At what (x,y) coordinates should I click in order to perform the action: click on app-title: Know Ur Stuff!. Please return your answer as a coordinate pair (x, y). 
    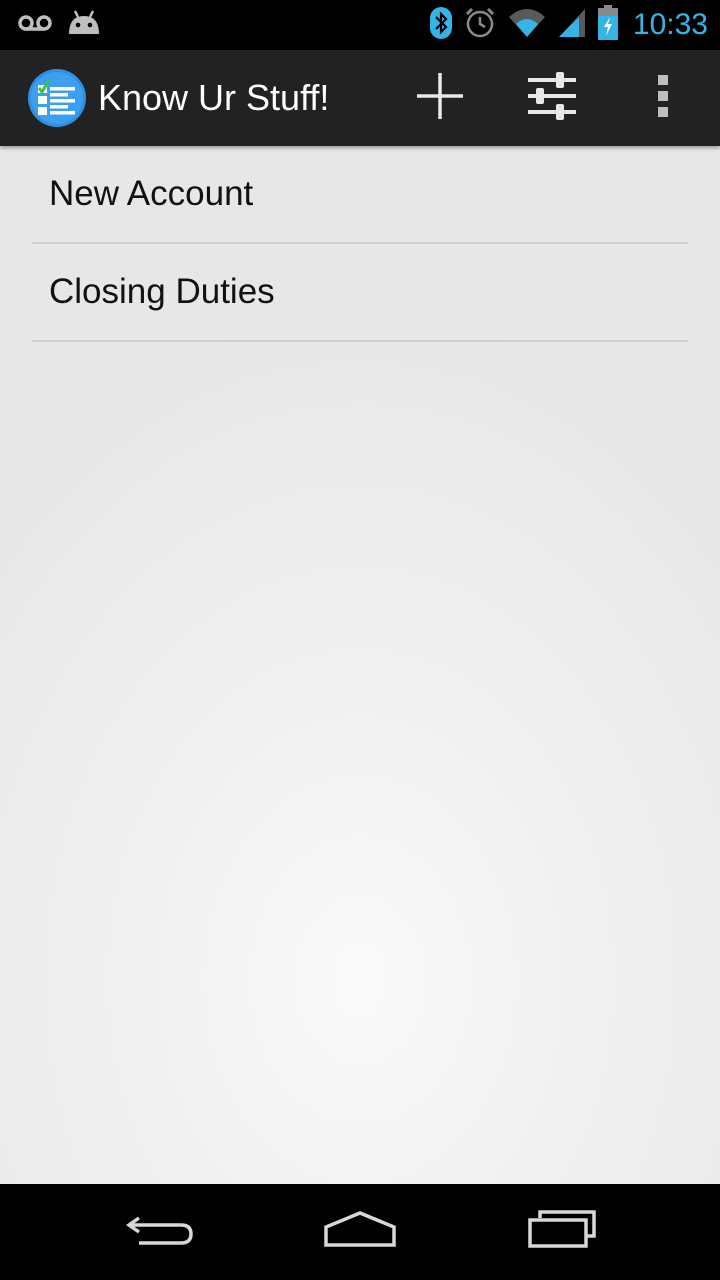
    Looking at the image, I should click on (214, 97).